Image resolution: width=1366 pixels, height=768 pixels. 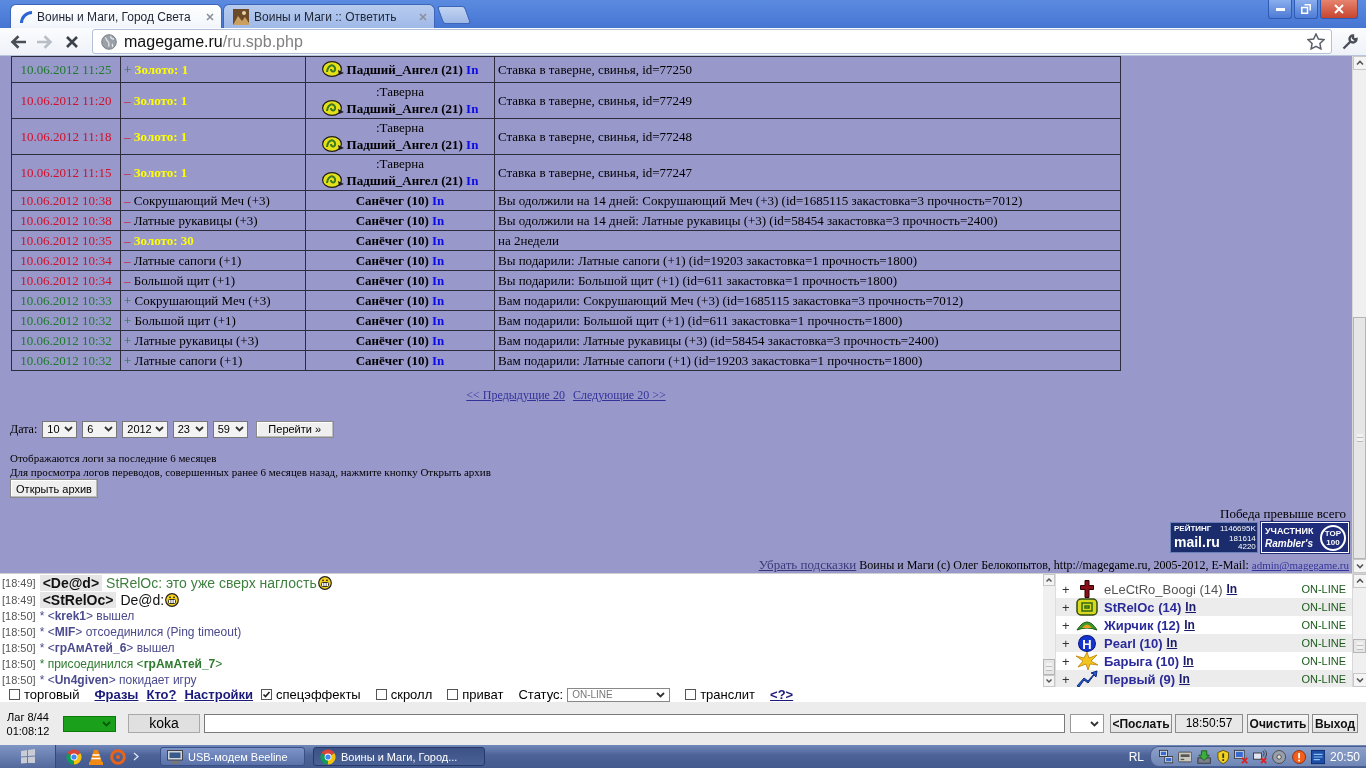 What do you see at coordinates (454, 15) in the screenshot?
I see `new-tab-button` at bounding box center [454, 15].